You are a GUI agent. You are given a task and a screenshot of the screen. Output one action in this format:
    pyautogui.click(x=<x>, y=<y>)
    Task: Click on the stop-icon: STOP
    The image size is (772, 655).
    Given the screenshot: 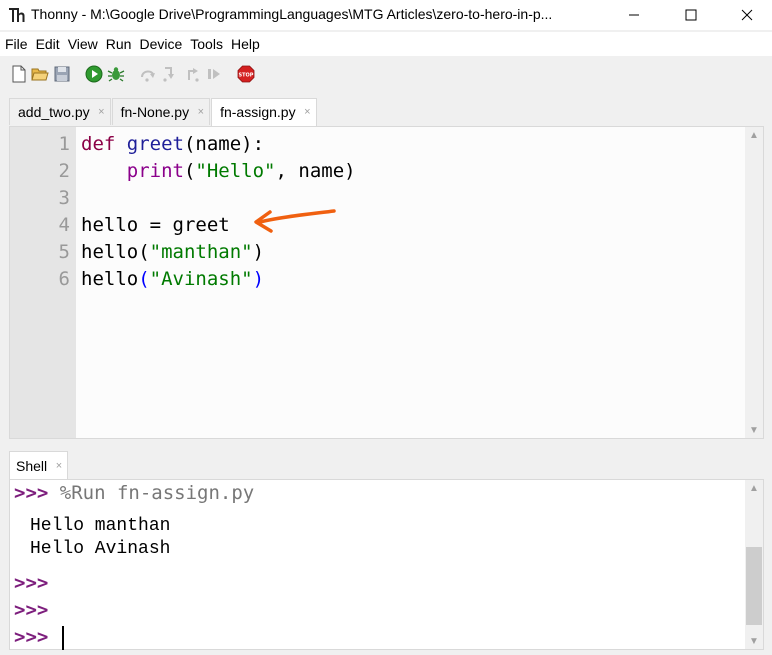 What is the action you would take?
    pyautogui.click(x=246, y=74)
    